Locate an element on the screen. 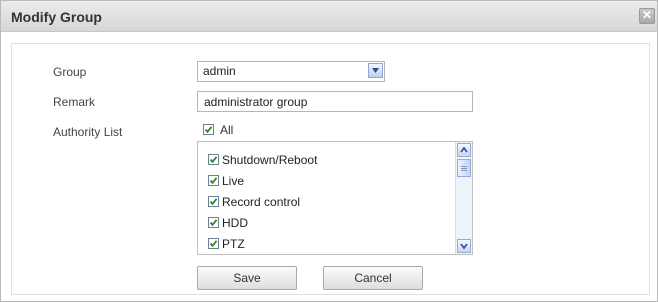  list-item: Record control is located at coordinates (254, 201).